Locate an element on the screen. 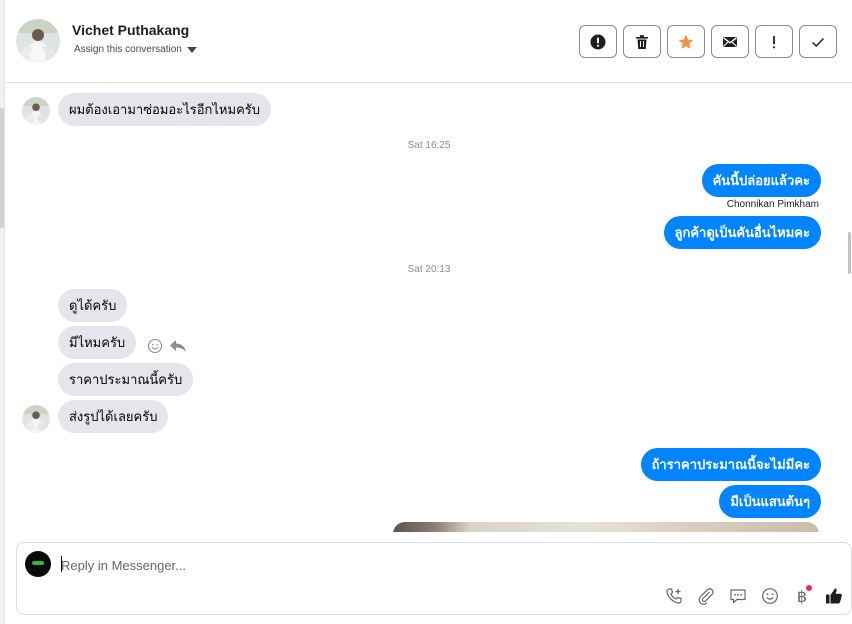  exclamation-circle-icon is located at coordinates (598, 41).